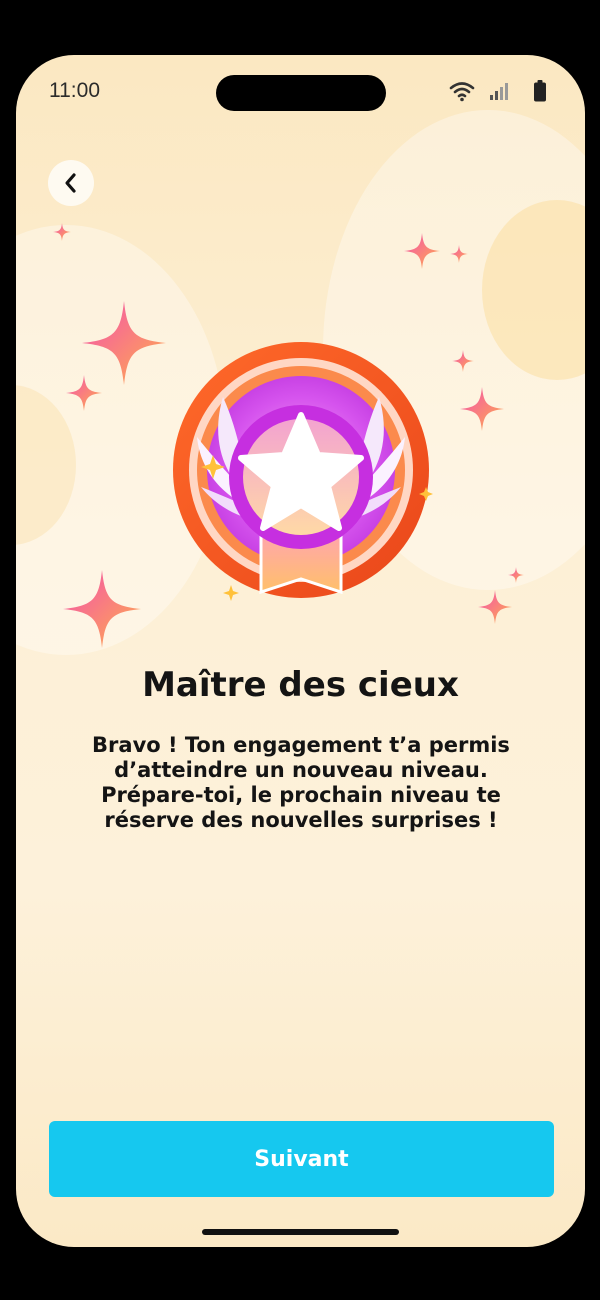 The width and height of the screenshot is (600, 1300). What do you see at coordinates (499, 91) in the screenshot?
I see `cellular-signal-icon` at bounding box center [499, 91].